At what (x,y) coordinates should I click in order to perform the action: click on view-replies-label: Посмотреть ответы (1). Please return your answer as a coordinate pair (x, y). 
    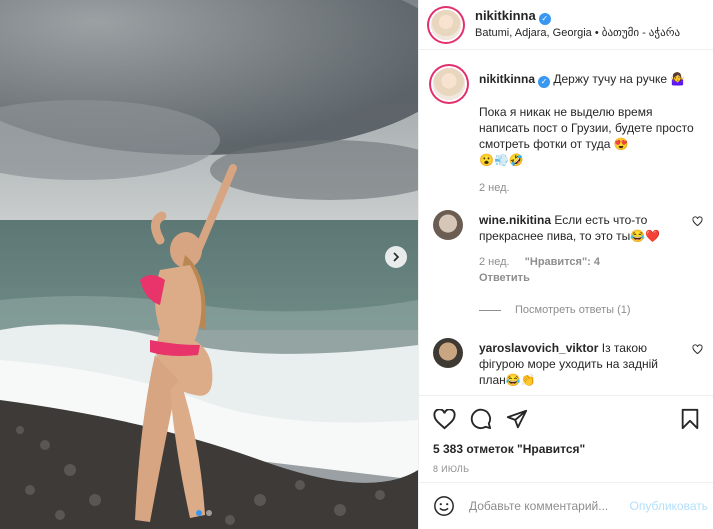
    Looking at the image, I should click on (573, 310).